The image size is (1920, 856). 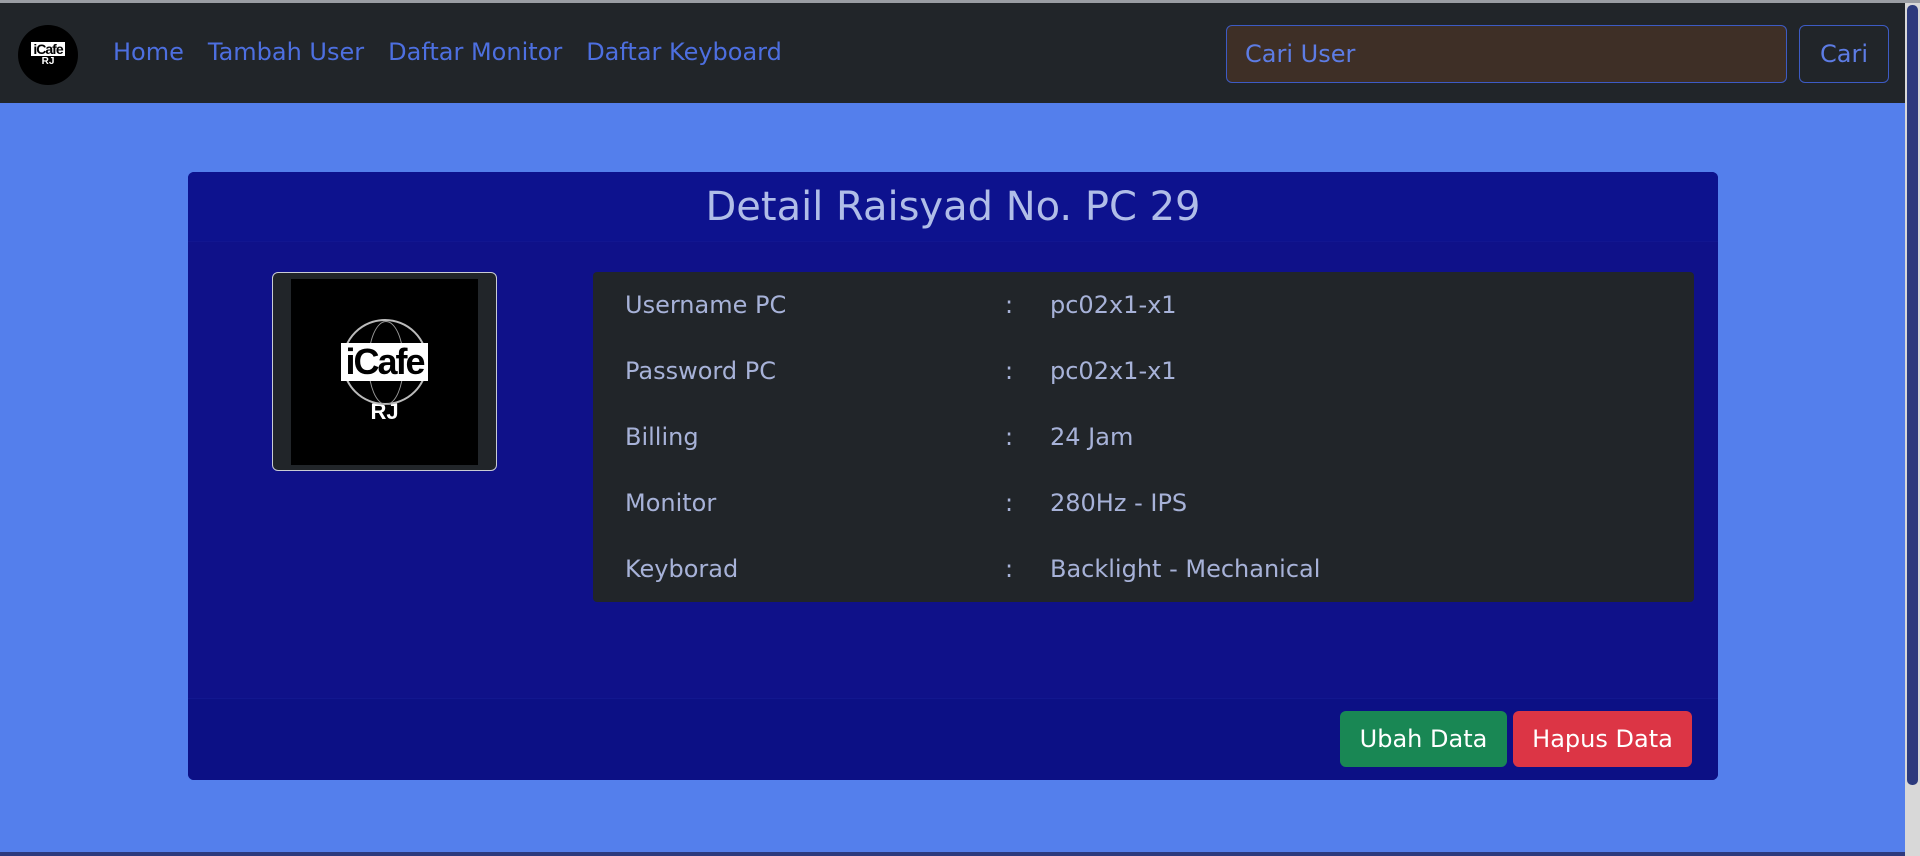 What do you see at coordinates (1185, 569) in the screenshot?
I see `row-value: Backlight - Mechanical` at bounding box center [1185, 569].